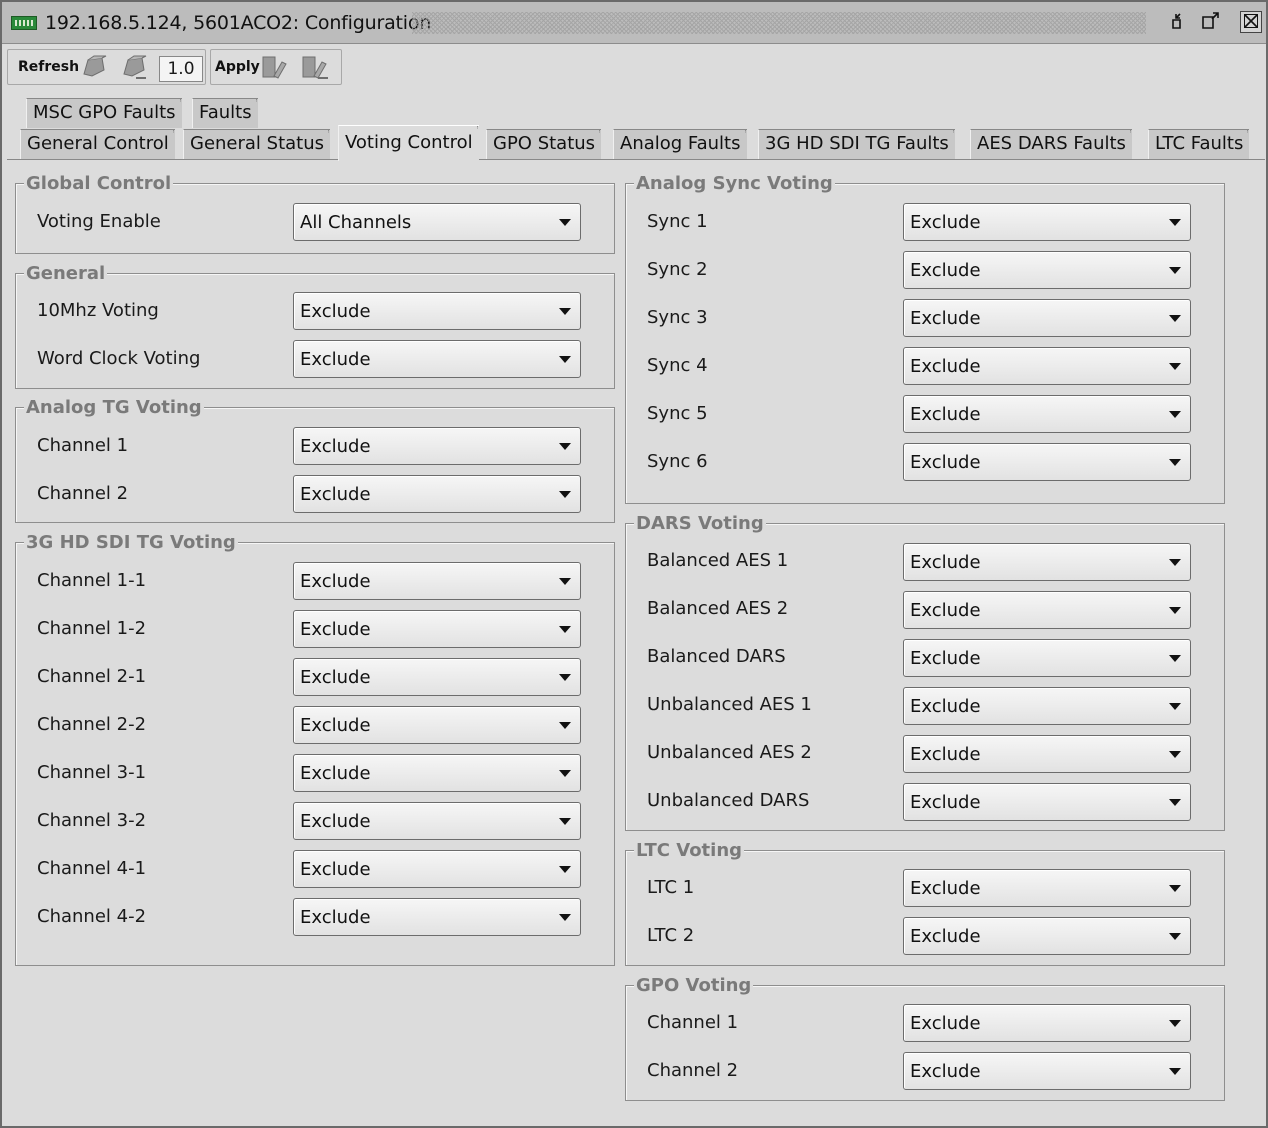 This screenshot has height=1128, width=1268. What do you see at coordinates (134, 67) in the screenshot?
I see `refresh-all-icon` at bounding box center [134, 67].